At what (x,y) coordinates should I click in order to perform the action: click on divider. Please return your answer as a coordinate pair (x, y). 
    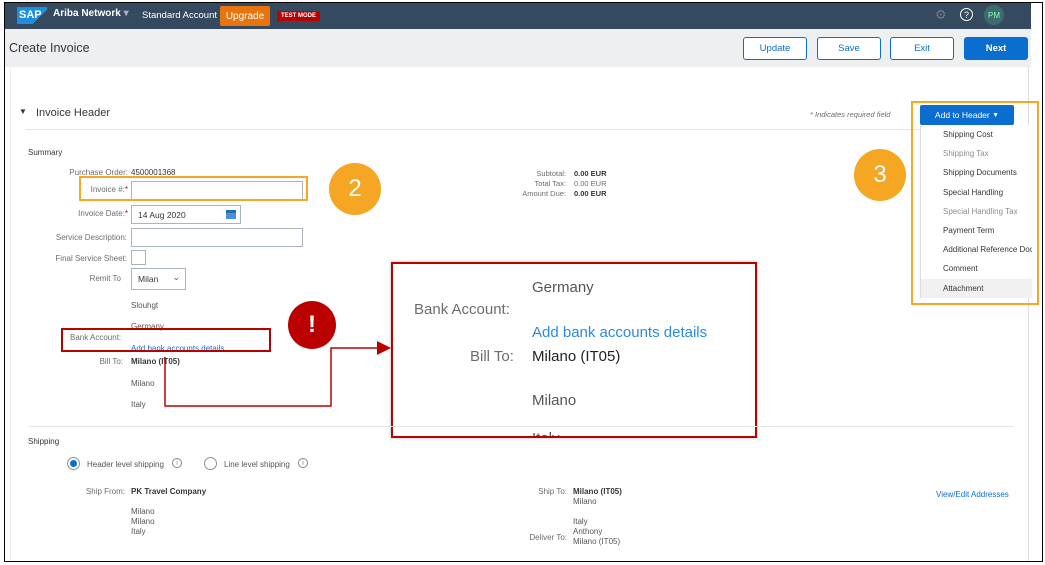
    Looking at the image, I should click on (521, 426).